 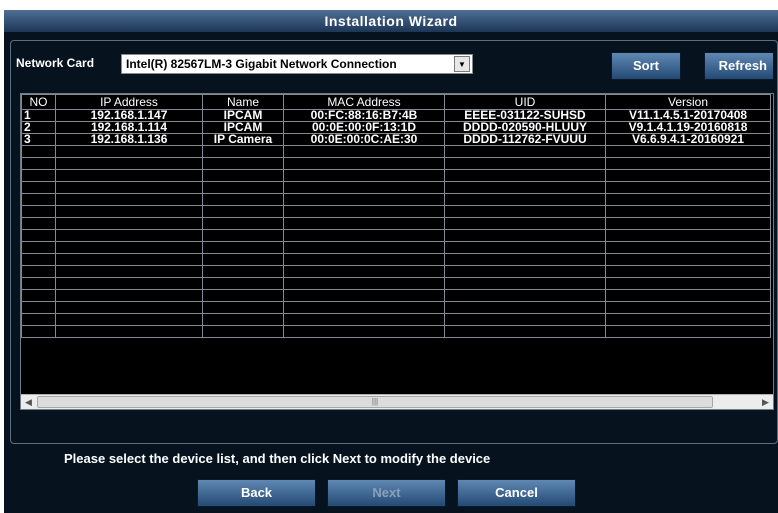 What do you see at coordinates (243, 102) in the screenshot?
I see `column-header-name: Name` at bounding box center [243, 102].